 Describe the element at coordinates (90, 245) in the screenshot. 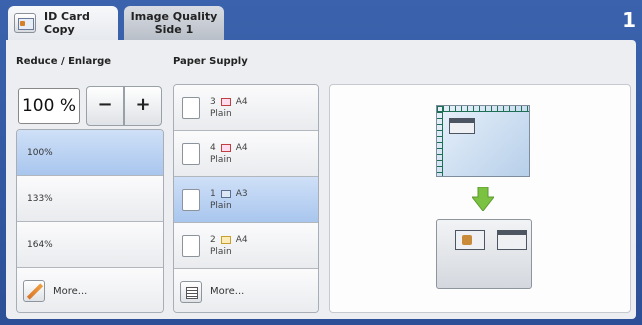

I see `preset-164: 164%` at that location.